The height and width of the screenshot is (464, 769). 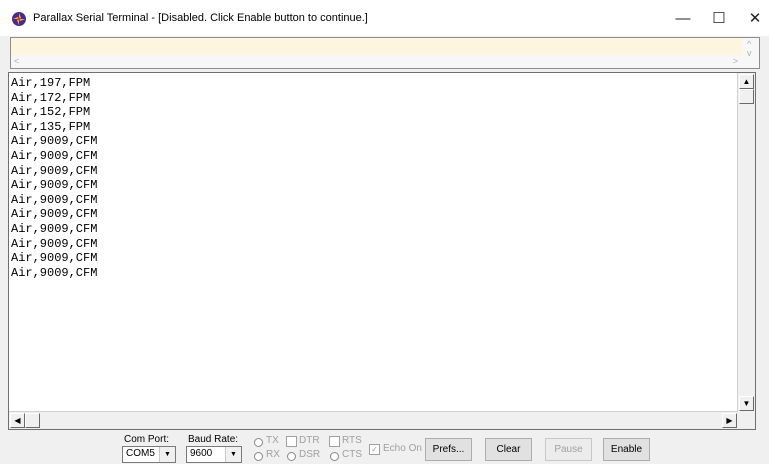 What do you see at coordinates (746, 403) in the screenshot?
I see `scroll-down-button: ▼` at bounding box center [746, 403].